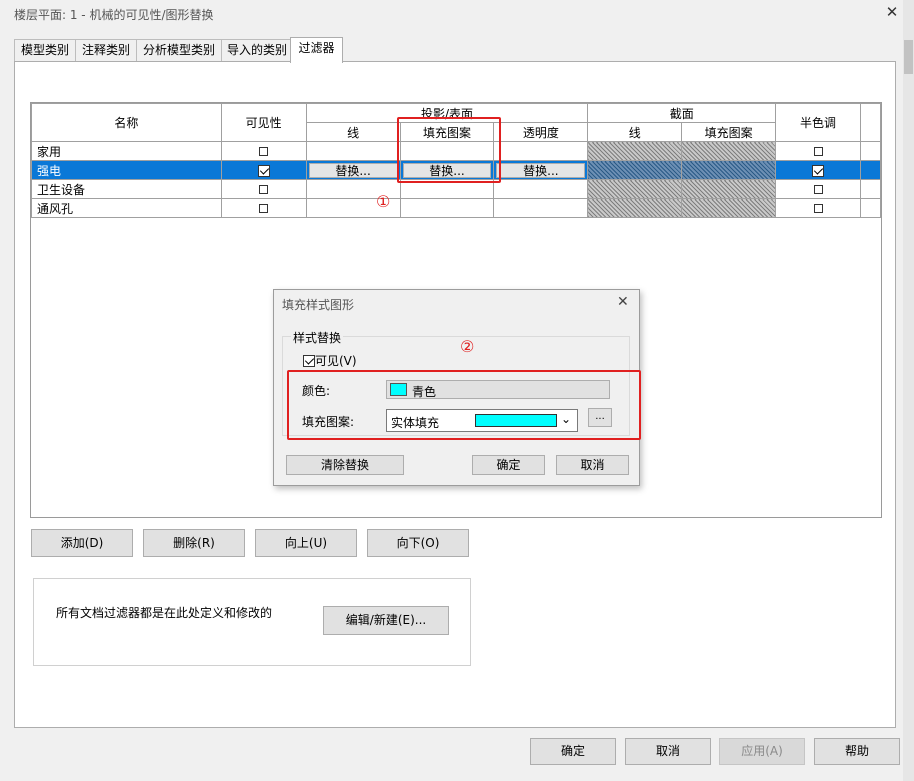 The height and width of the screenshot is (781, 914). I want to click on proj-fill-cell, so click(447, 208).